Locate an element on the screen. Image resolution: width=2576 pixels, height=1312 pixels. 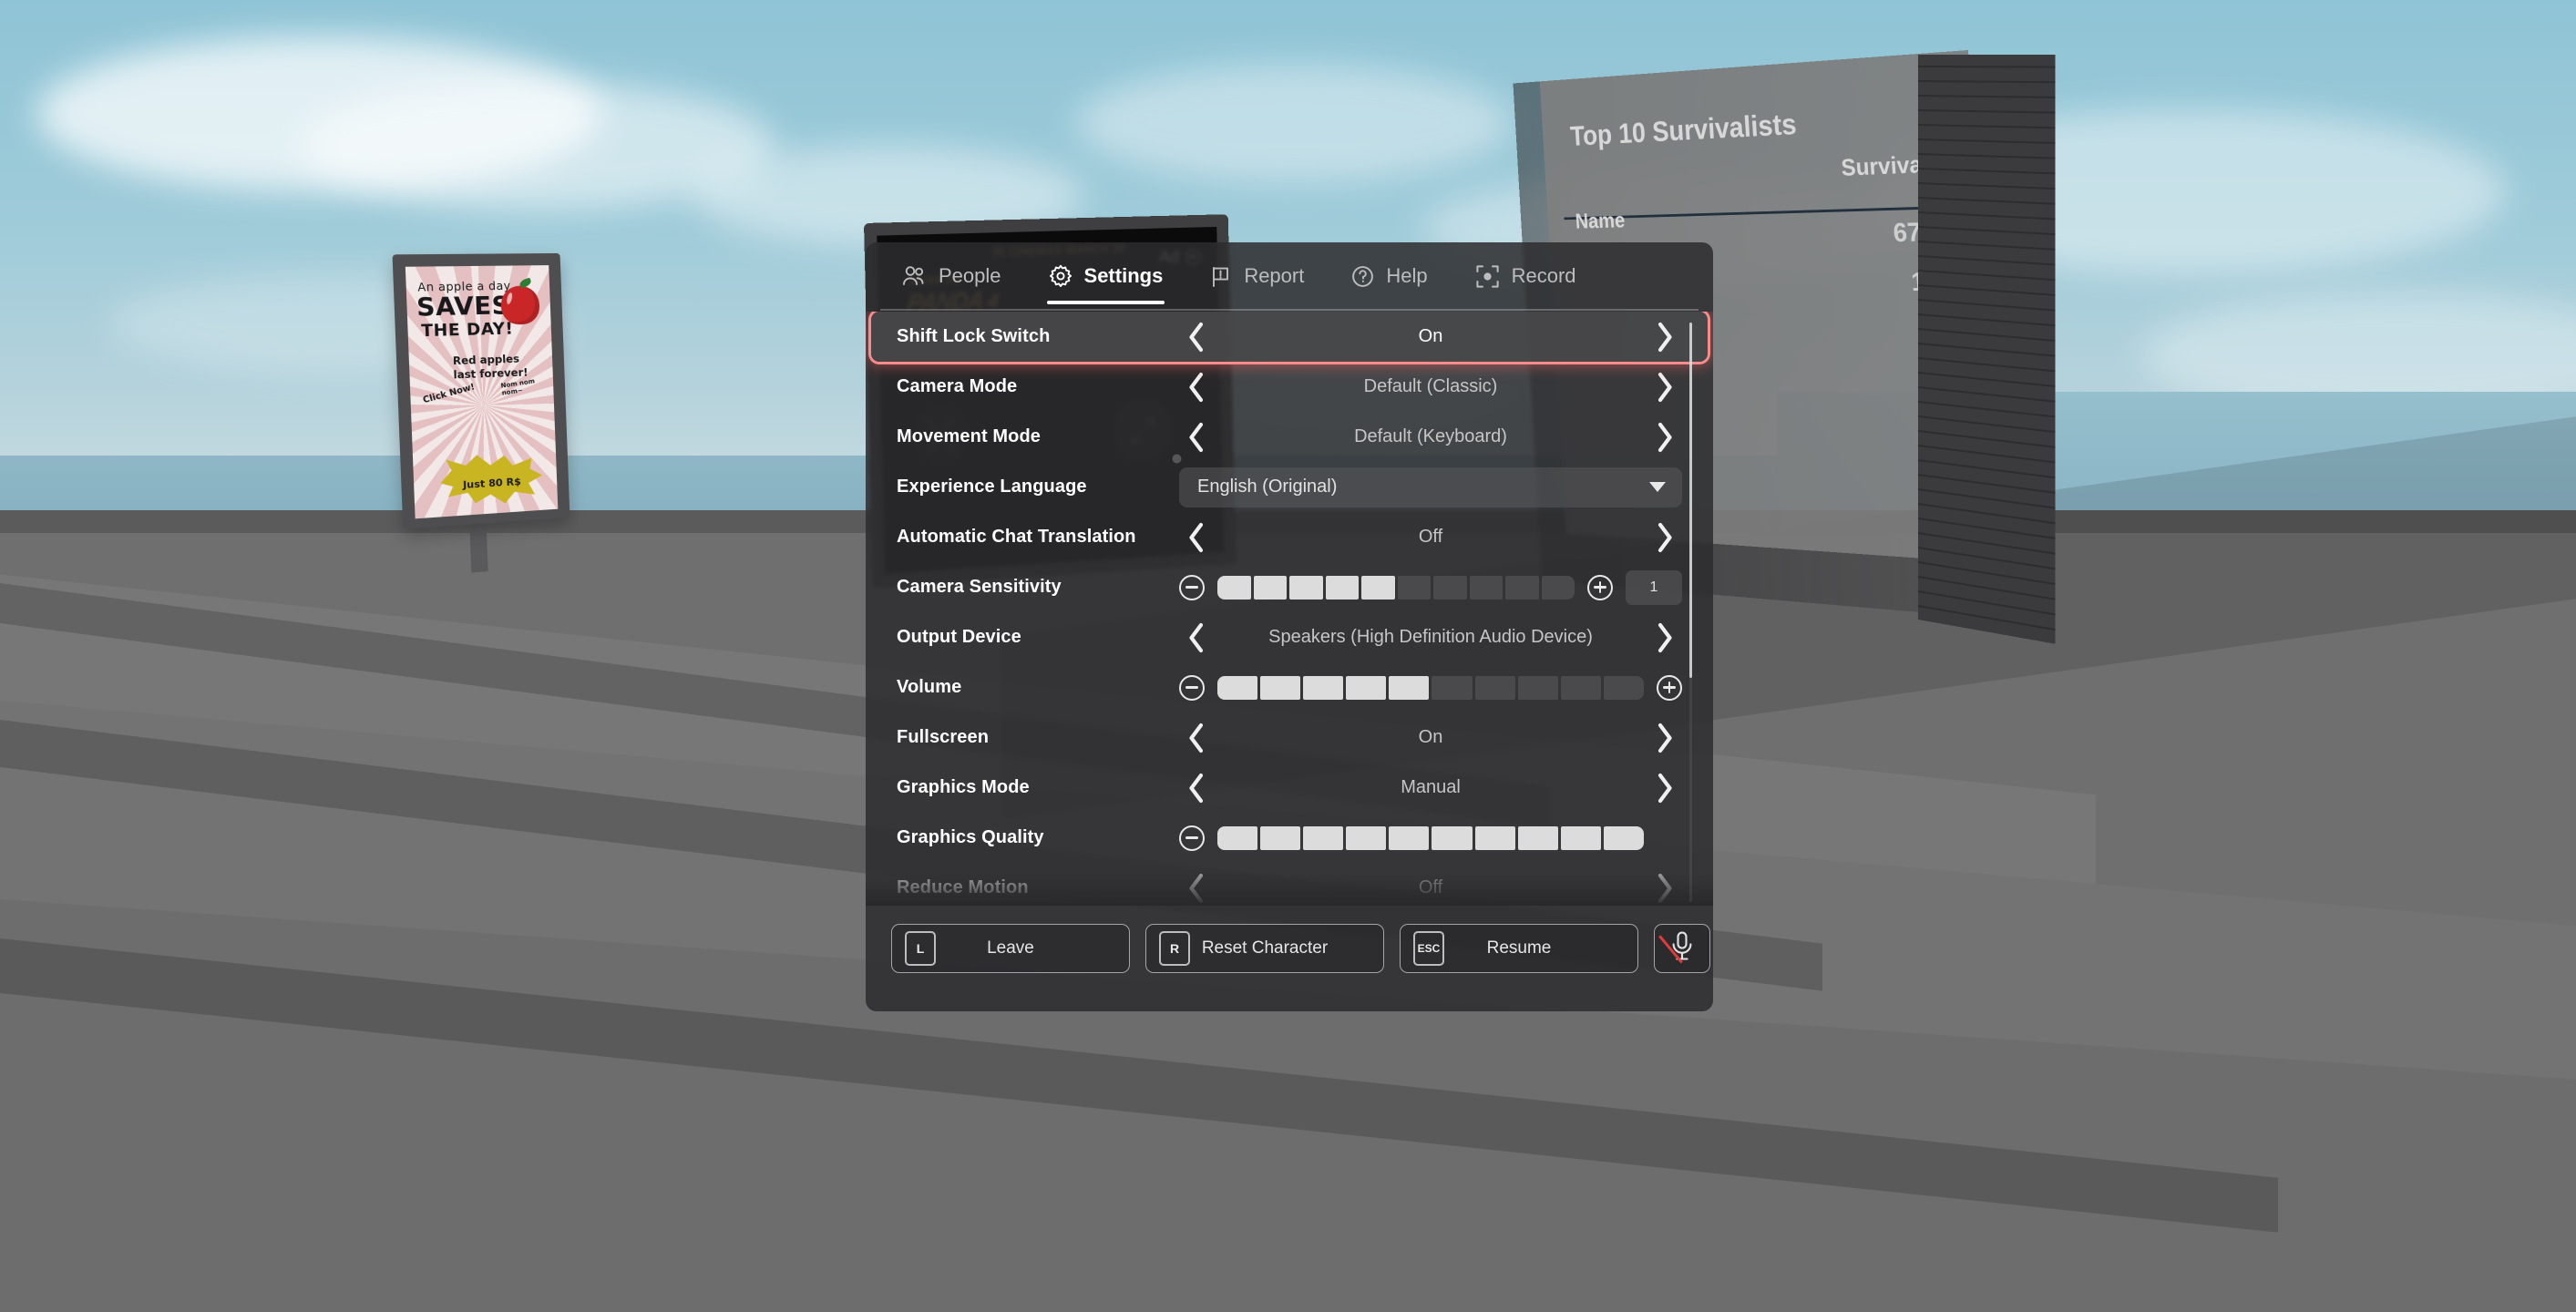
settings-row-value: On is located at coordinates (1431, 336).